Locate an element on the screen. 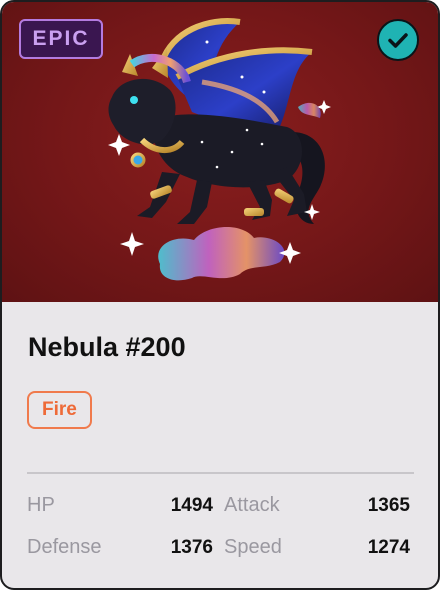 The image size is (440, 590). verified-badge is located at coordinates (398, 40).